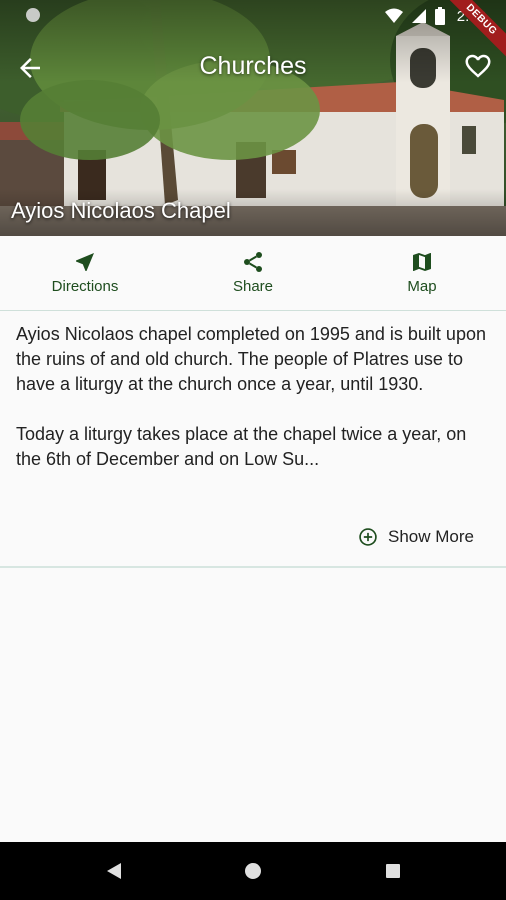 This screenshot has height=900, width=506. I want to click on share-button: Share, so click(253, 276).